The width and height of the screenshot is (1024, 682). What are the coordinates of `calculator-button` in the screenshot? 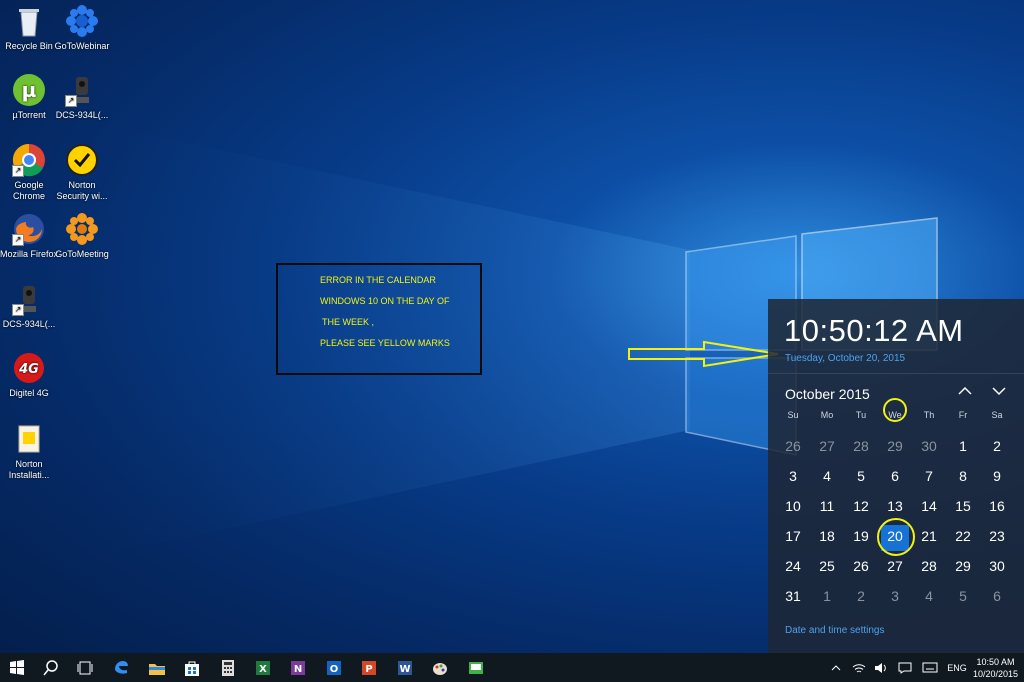 It's located at (228, 667).